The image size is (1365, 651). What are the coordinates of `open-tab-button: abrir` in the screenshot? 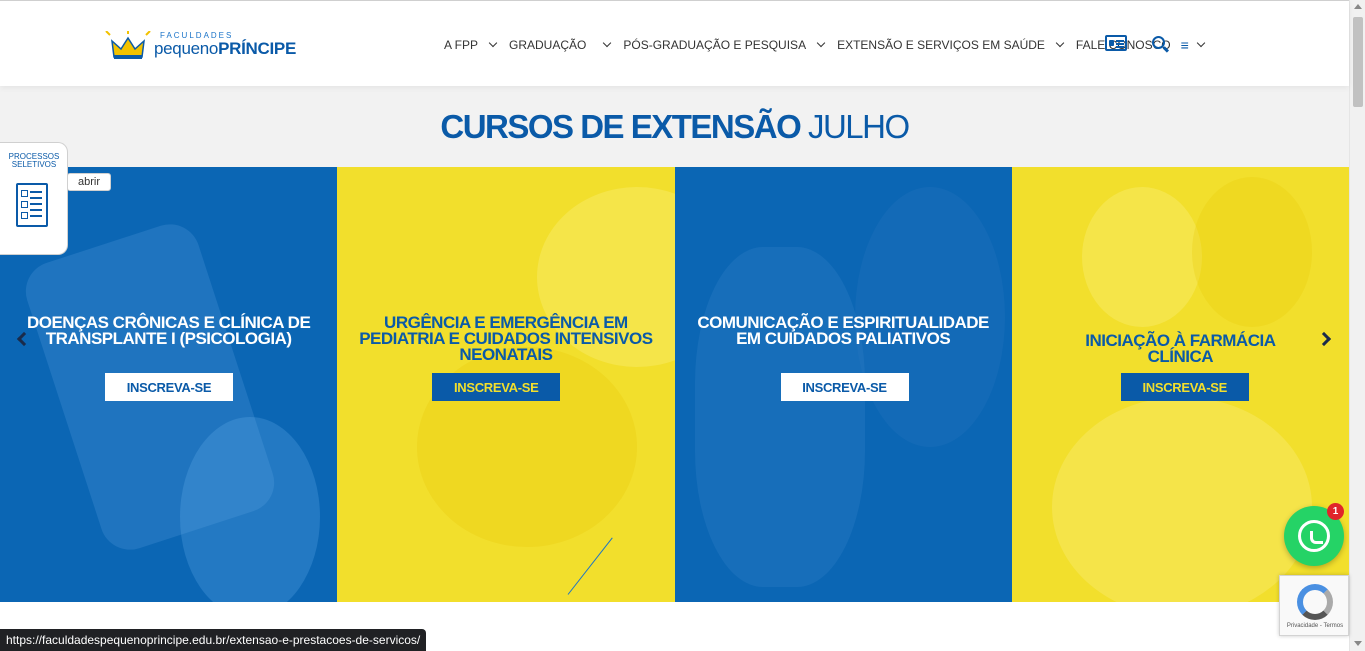 It's located at (89, 182).